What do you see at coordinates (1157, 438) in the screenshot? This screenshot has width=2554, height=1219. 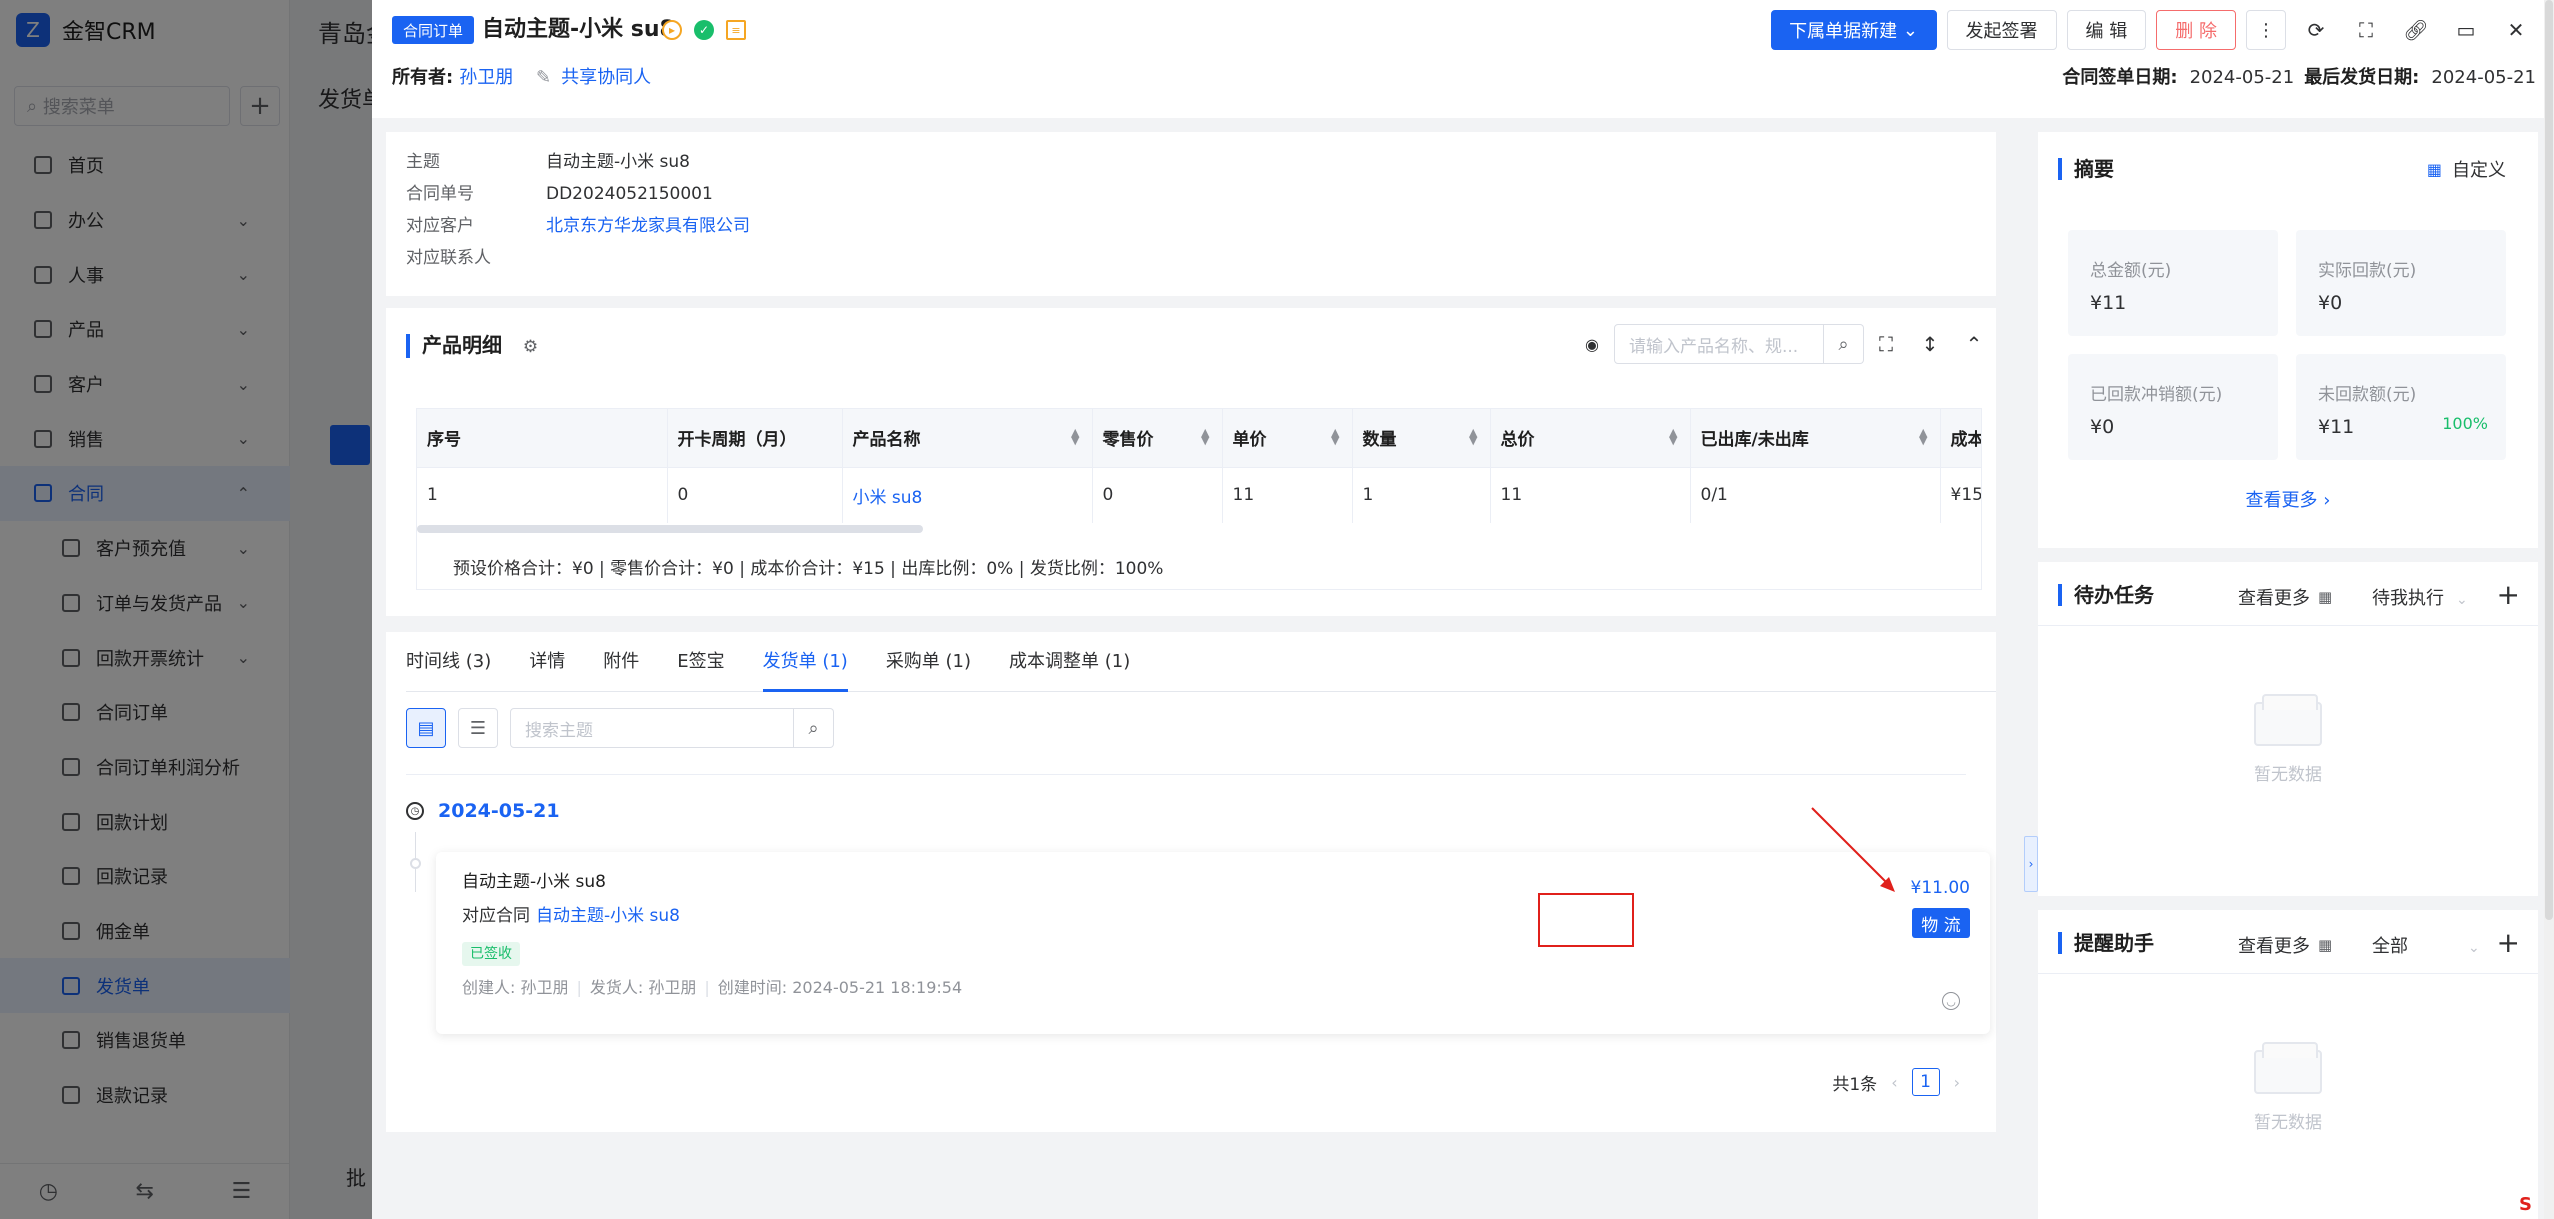 I see `column-header: 零售价 ▲ ▼` at bounding box center [1157, 438].